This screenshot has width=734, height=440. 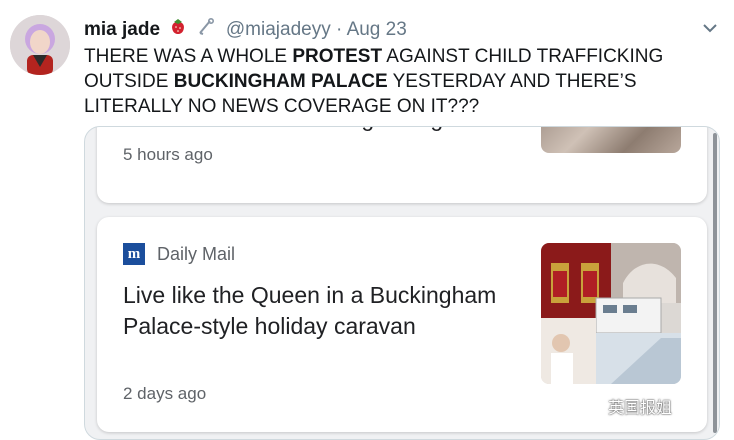 I want to click on avatar, so click(x=40, y=45).